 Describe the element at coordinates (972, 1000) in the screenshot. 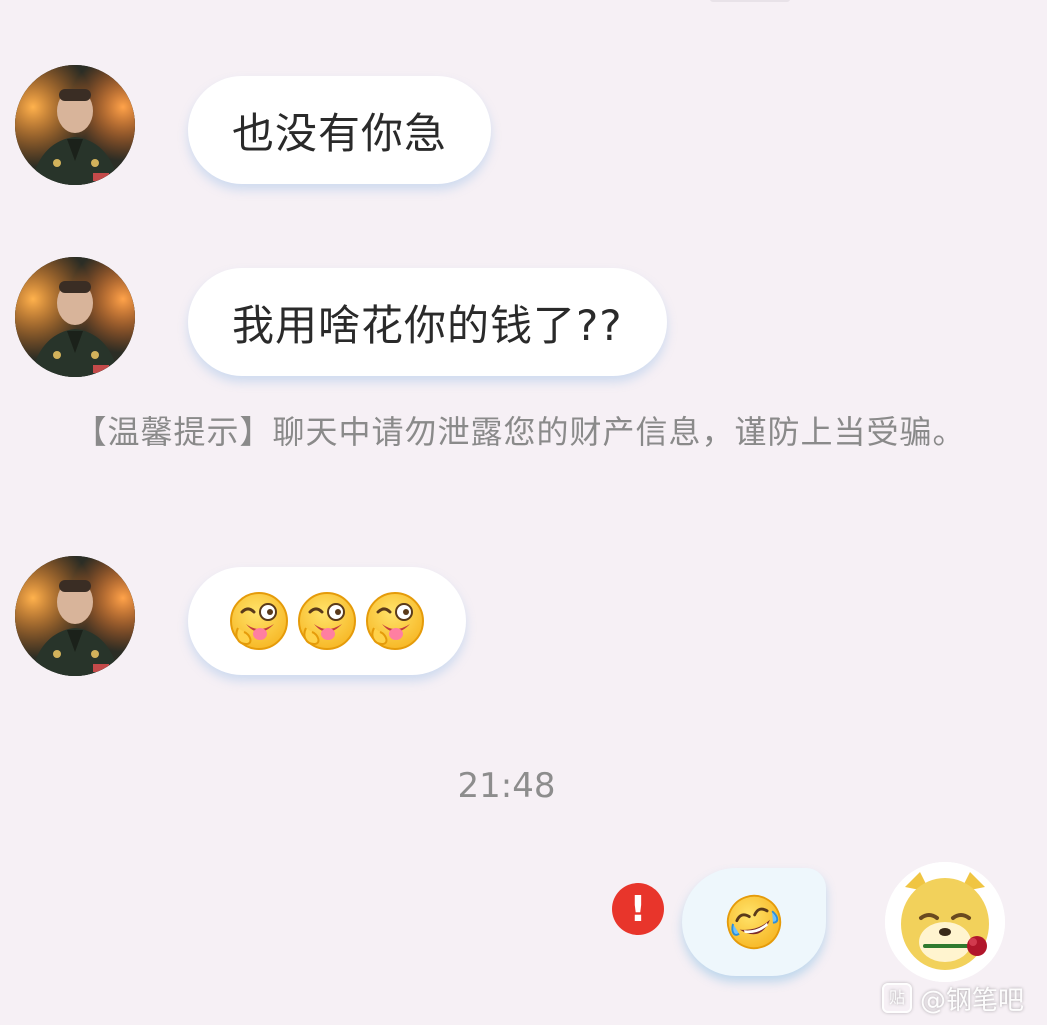

I see `watermark-text: @钢笔吧` at that location.